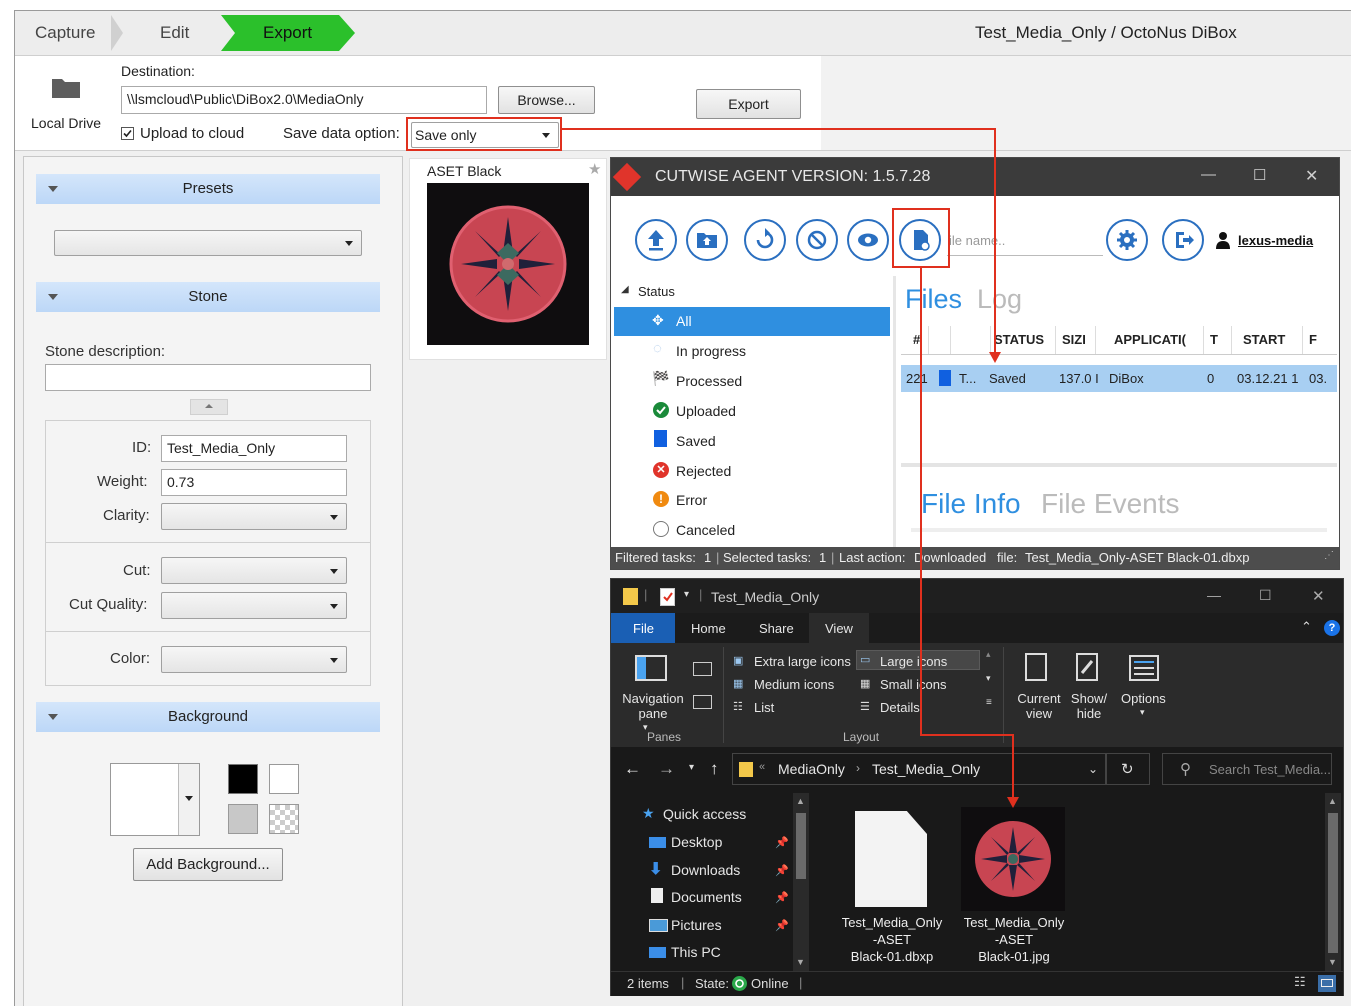  I want to click on nav-downloads: Downloads, so click(705, 870).